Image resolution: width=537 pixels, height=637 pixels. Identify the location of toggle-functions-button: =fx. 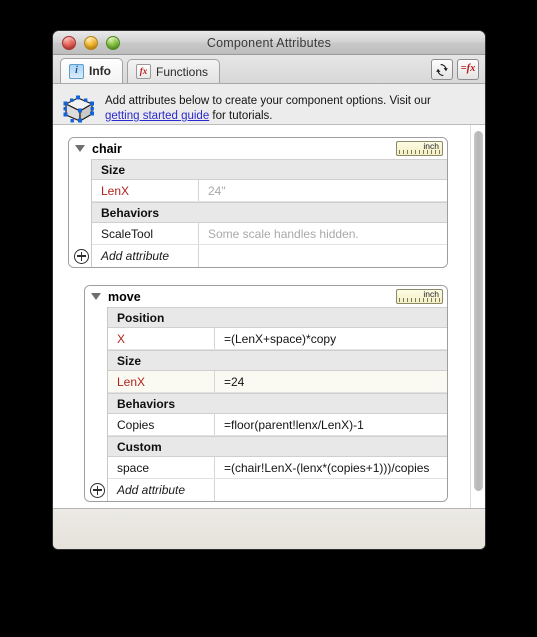
(468, 69).